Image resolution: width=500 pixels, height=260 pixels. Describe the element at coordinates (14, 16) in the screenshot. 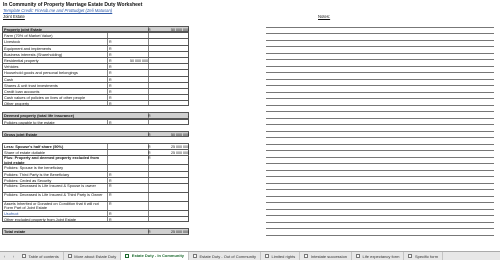

I see `section-heading: Joint Estate` at that location.